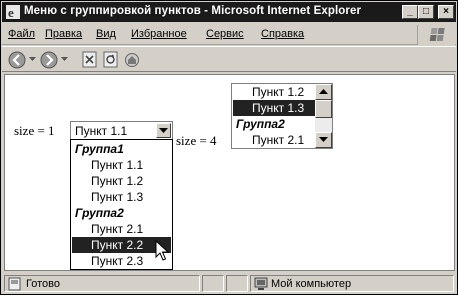 This screenshot has width=458, height=295. What do you see at coordinates (121, 229) in the screenshot?
I see `option-item: Пункт 2.1` at bounding box center [121, 229].